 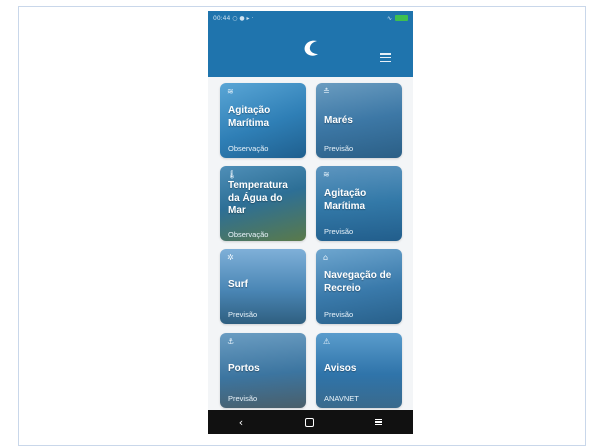 What do you see at coordinates (326, 91) in the screenshot?
I see `tide-icon: ≛` at bounding box center [326, 91].